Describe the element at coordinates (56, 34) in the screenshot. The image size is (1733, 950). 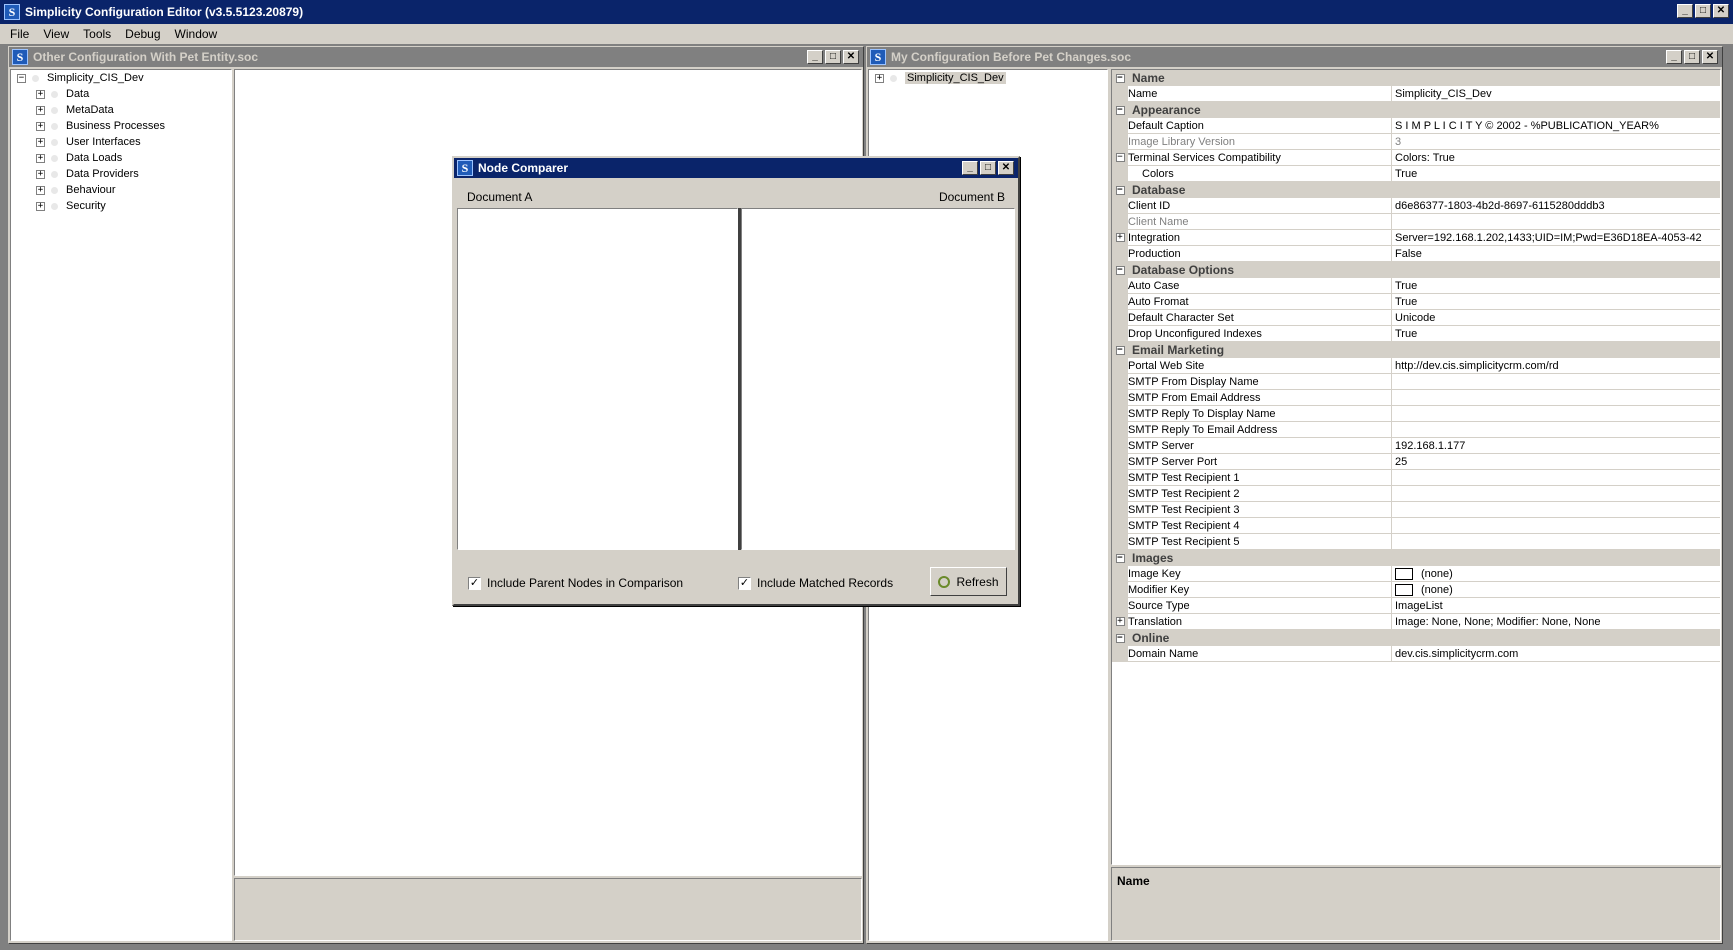
I see `menu-view: View` at that location.